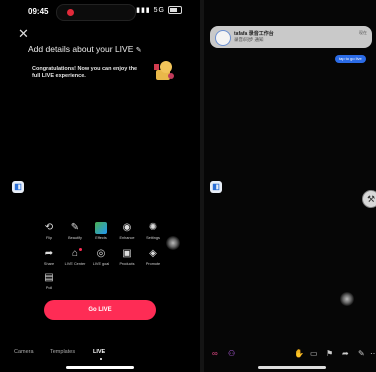  What do you see at coordinates (101, 228) in the screenshot?
I see `effects-icon` at bounding box center [101, 228].